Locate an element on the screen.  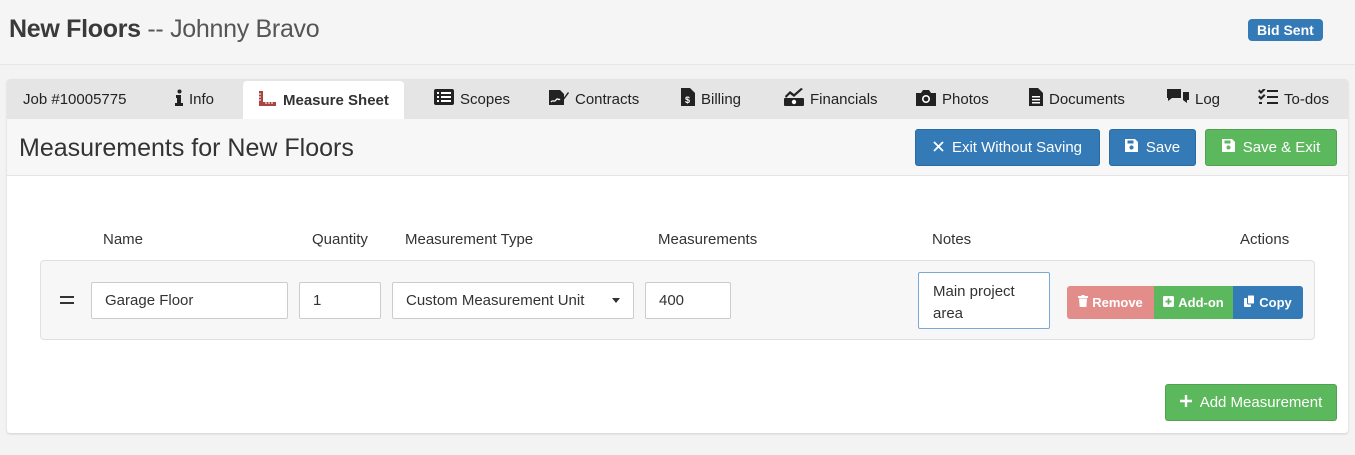
tab-financials: Financials is located at coordinates (831, 99).